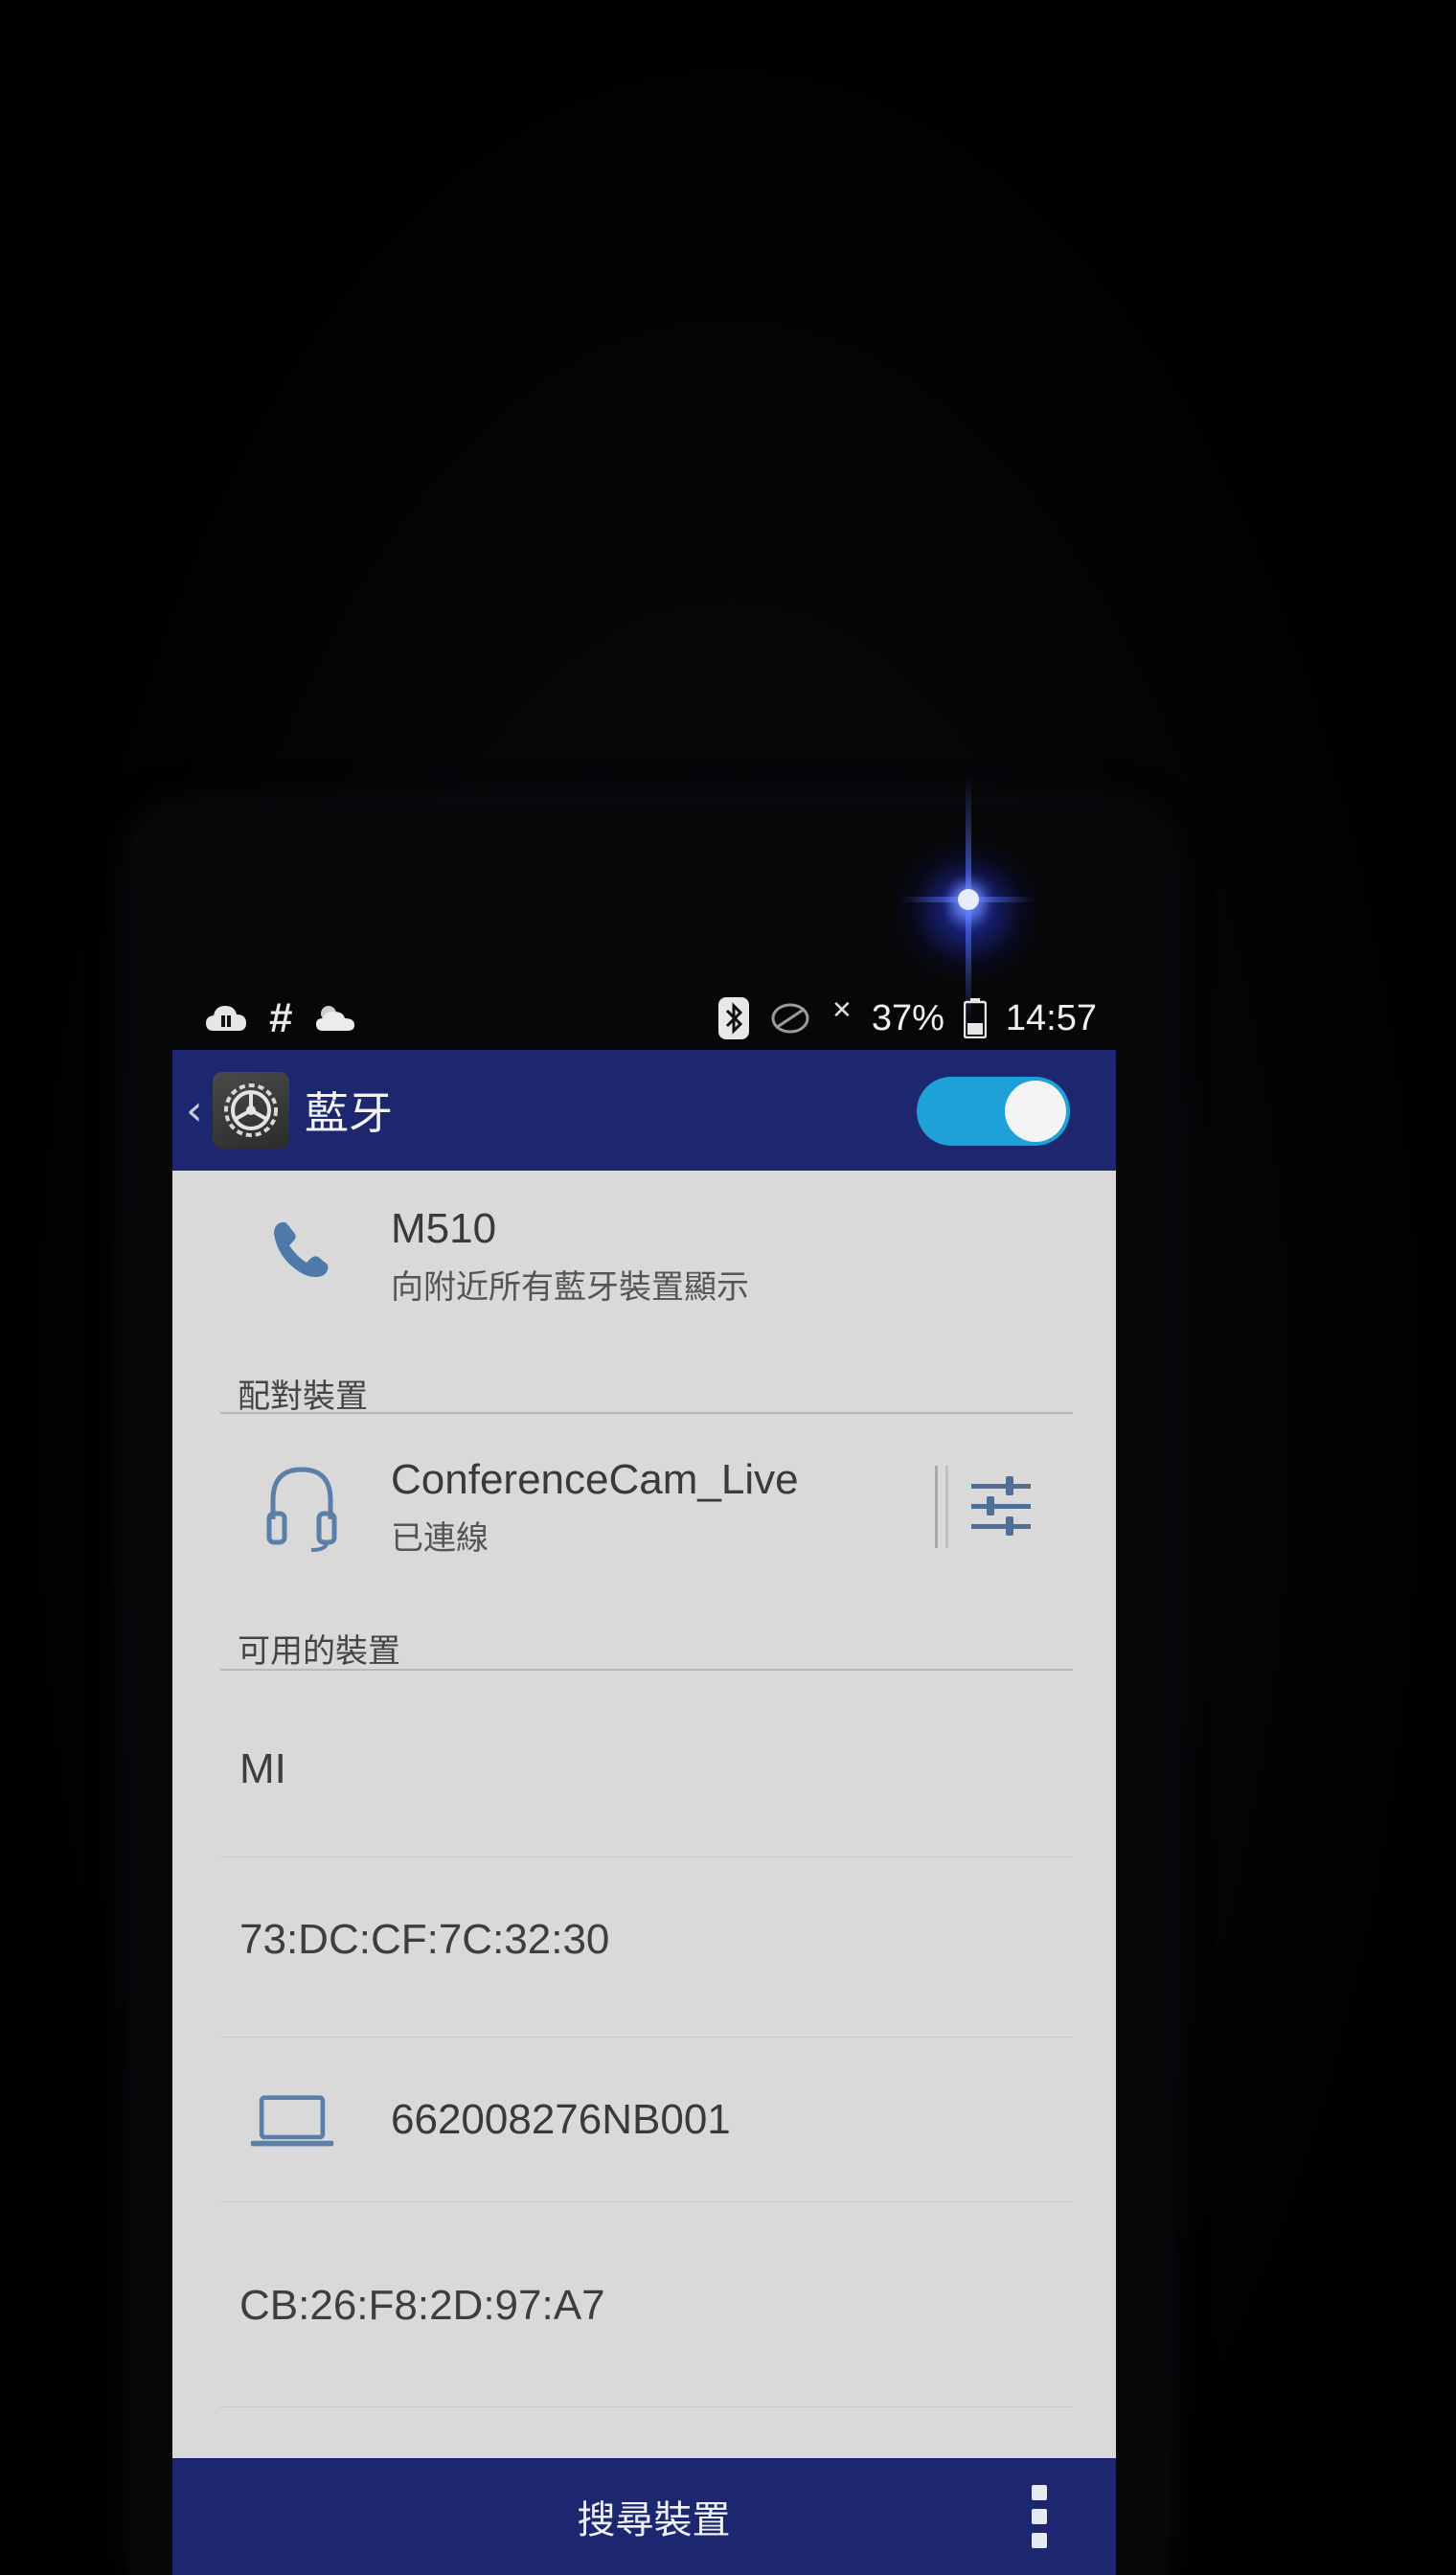 The image size is (1456, 2575). I want to click on toggle-knob, so click(1035, 1111).